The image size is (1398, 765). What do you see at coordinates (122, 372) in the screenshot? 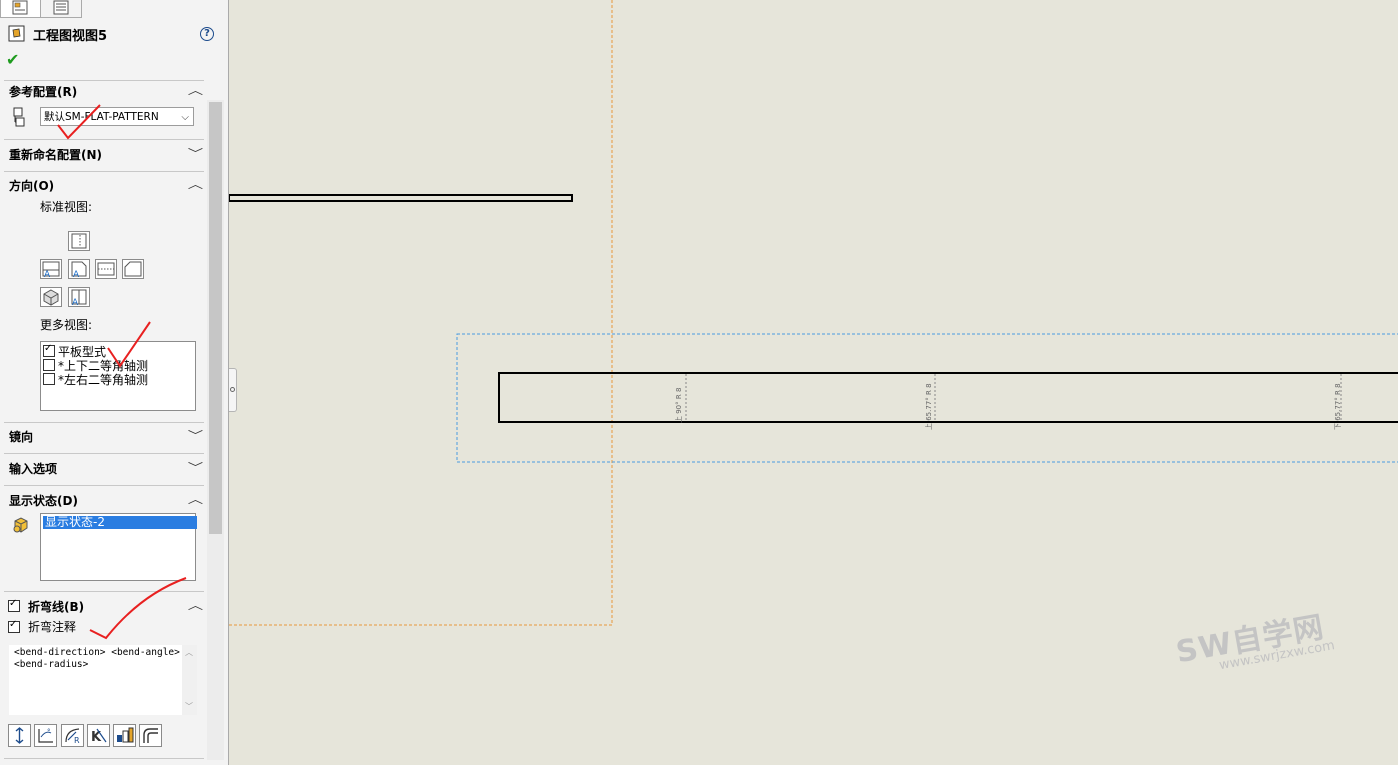
I see `red-check-annotations` at bounding box center [122, 372].